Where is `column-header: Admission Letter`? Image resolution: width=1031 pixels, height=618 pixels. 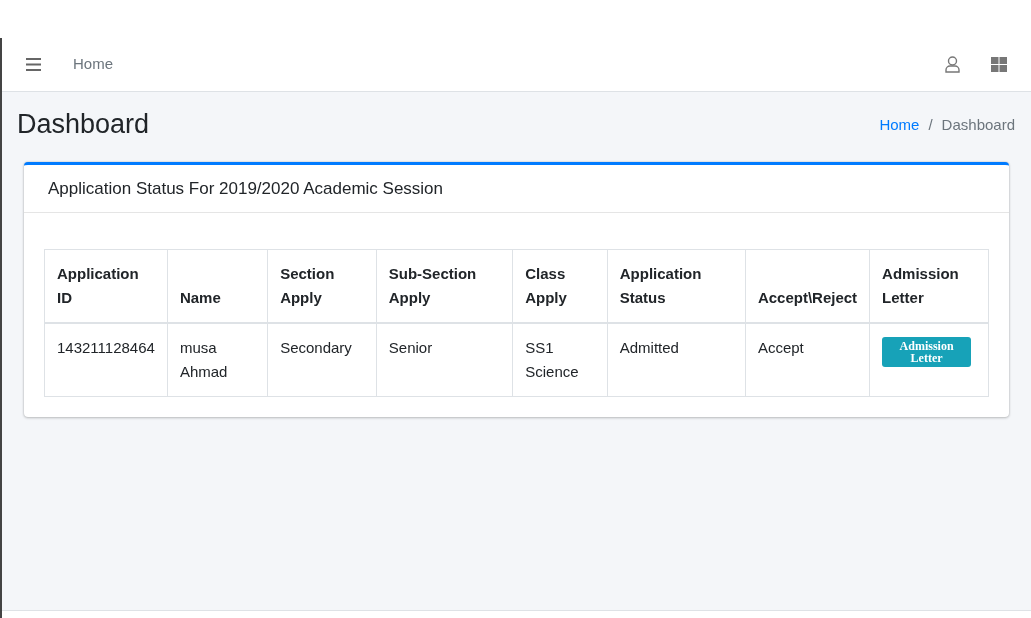
column-header: Admission Letter is located at coordinates (929, 286).